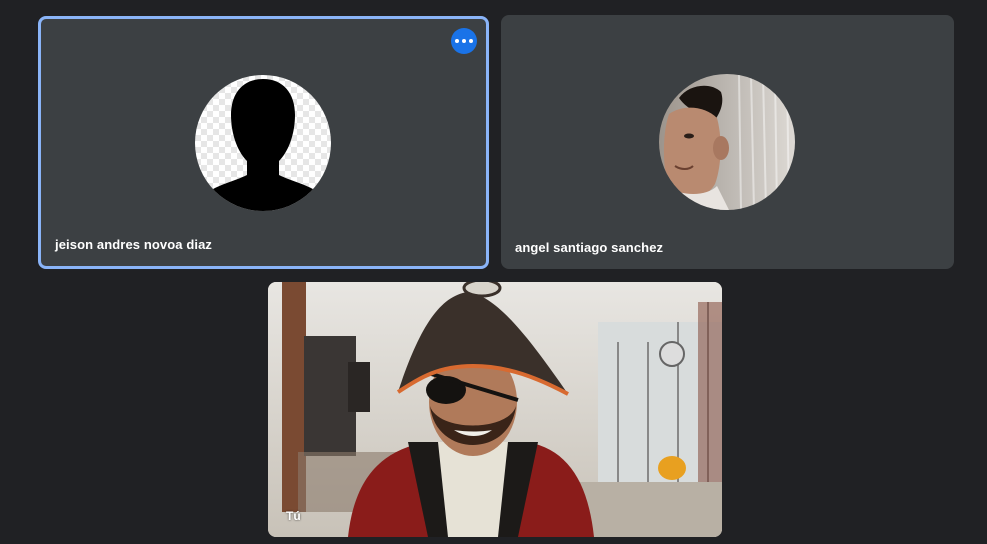  I want to click on self-view-label: Tú, so click(293, 516).